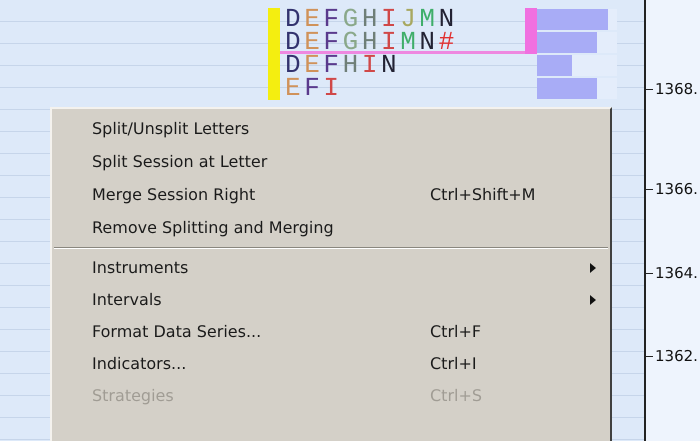 The width and height of the screenshot is (700, 441). Describe the element at coordinates (331, 300) in the screenshot. I see `menu-item: Intervals` at that location.